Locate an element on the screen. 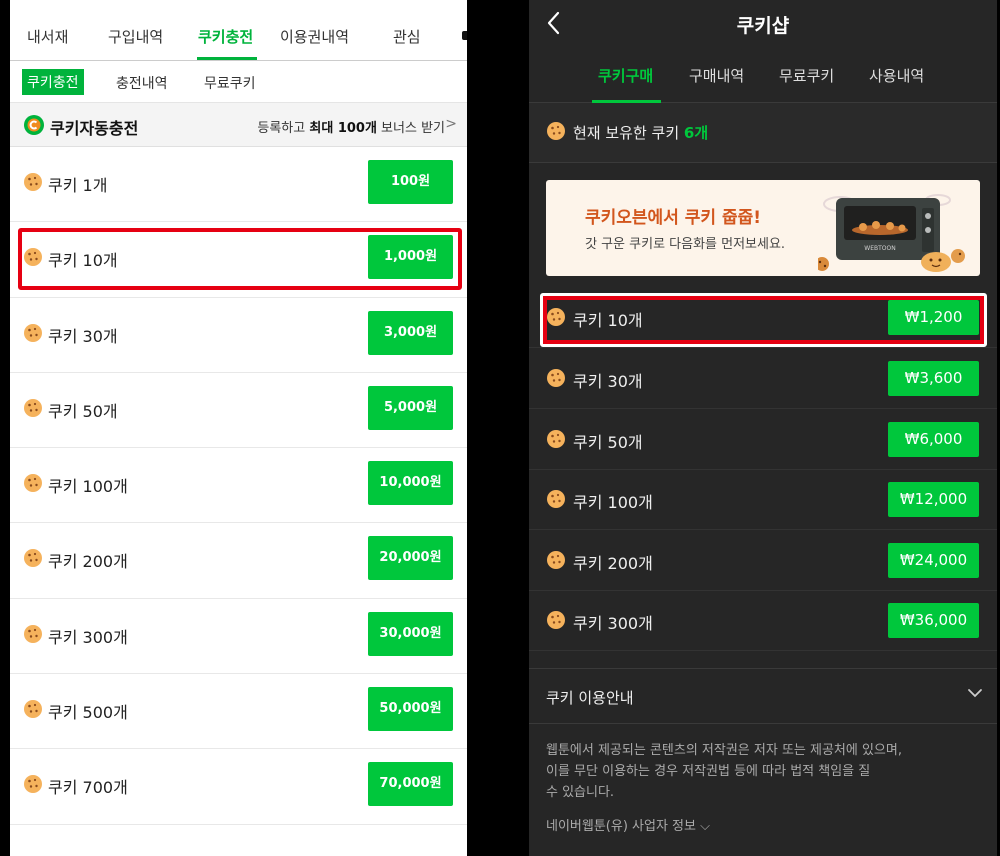 The width and height of the screenshot is (1000, 856). buy-cookie-button: 3,000원 is located at coordinates (410, 332).